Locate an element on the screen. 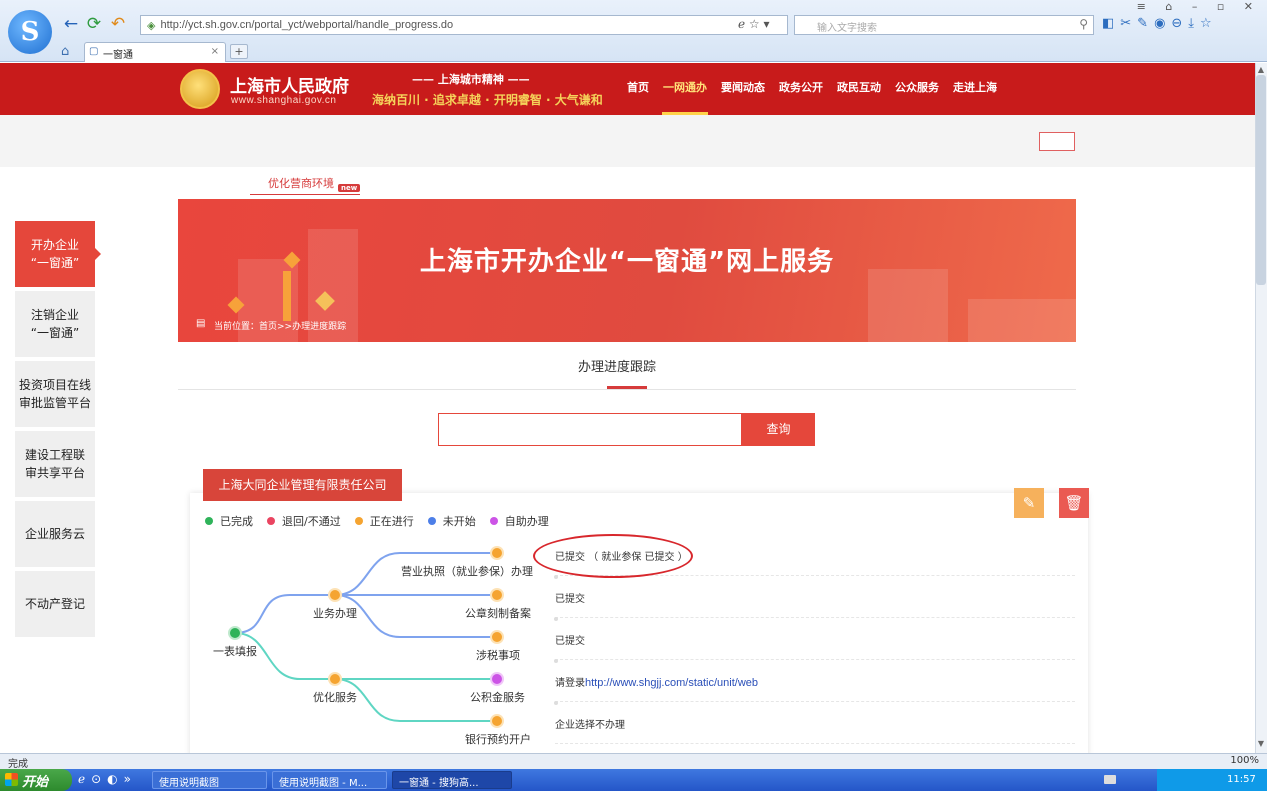  sogou-logo-icon: S is located at coordinates (30, 32).